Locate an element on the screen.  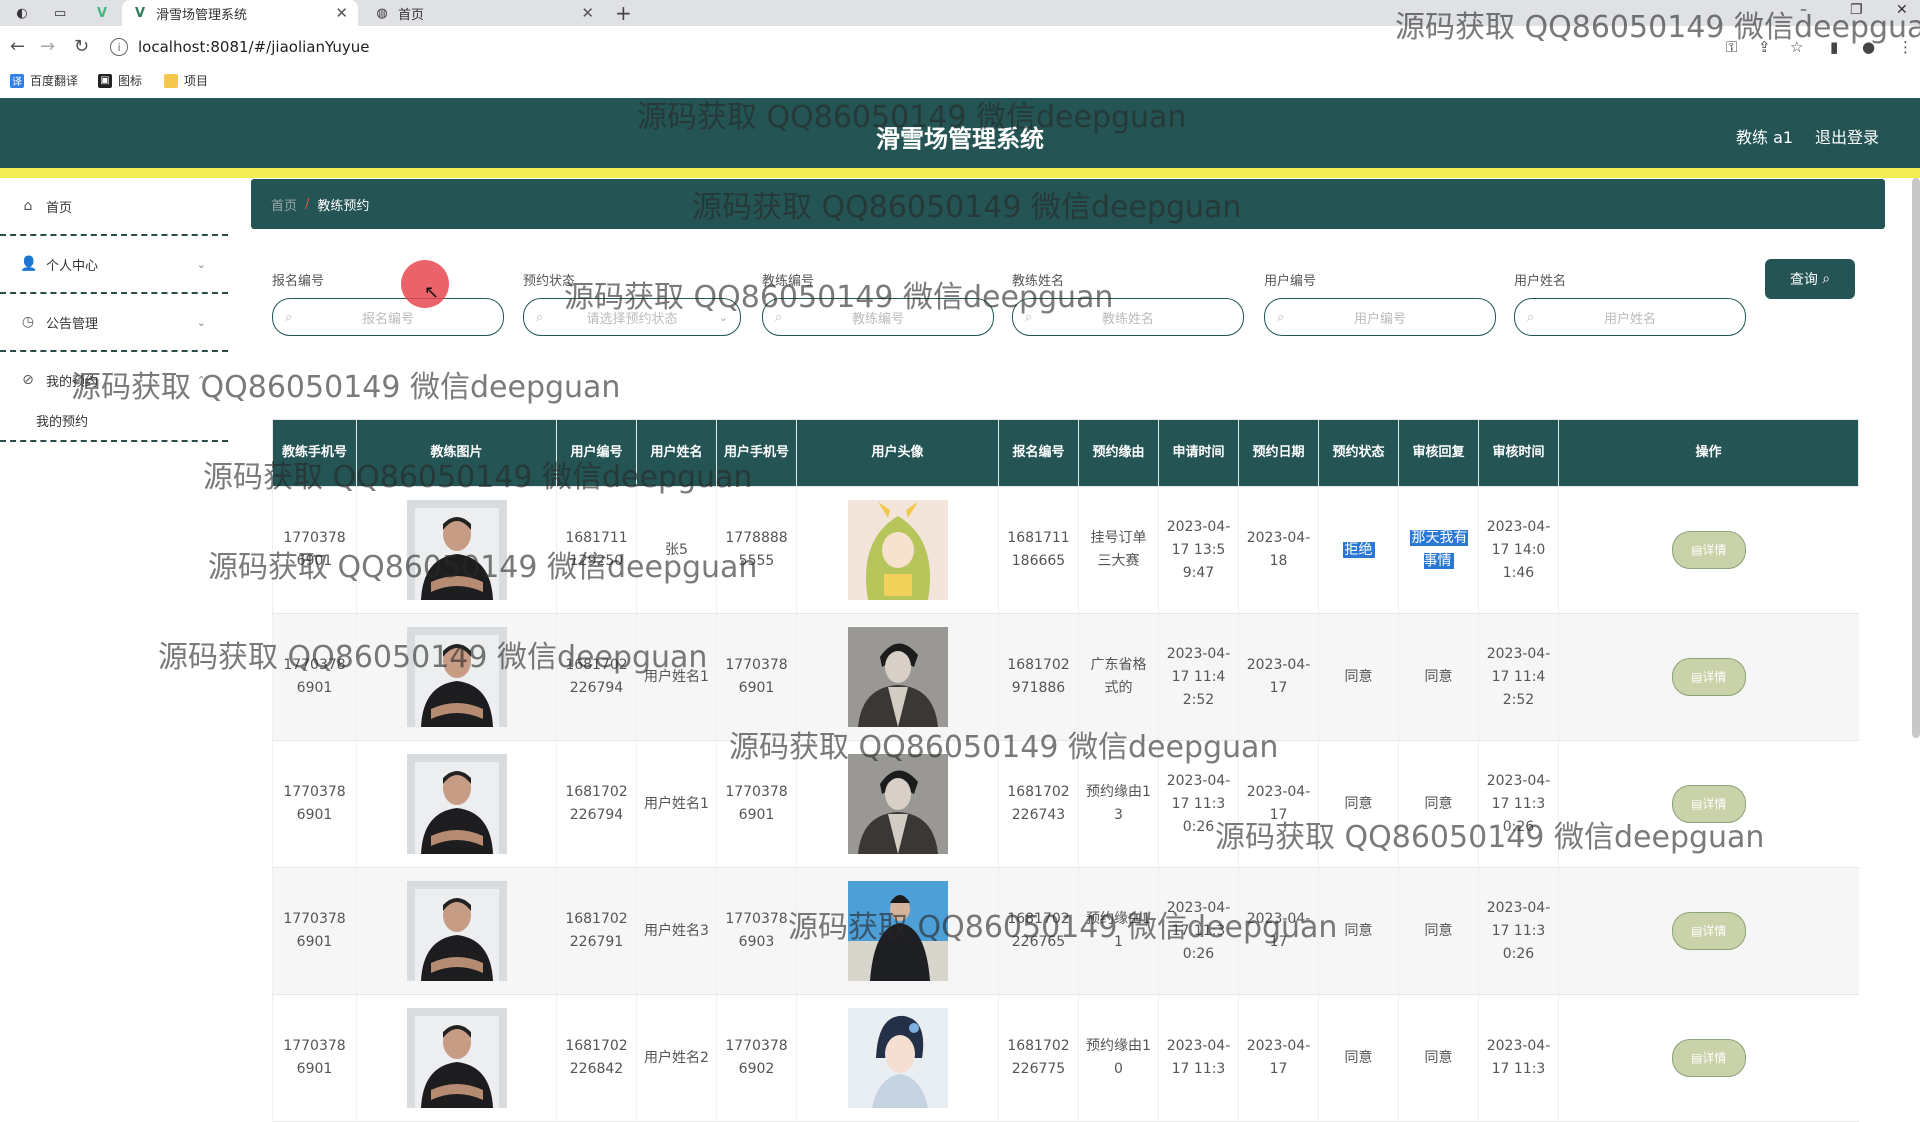
cell-text: 预约缘由11 is located at coordinates (1118, 930).